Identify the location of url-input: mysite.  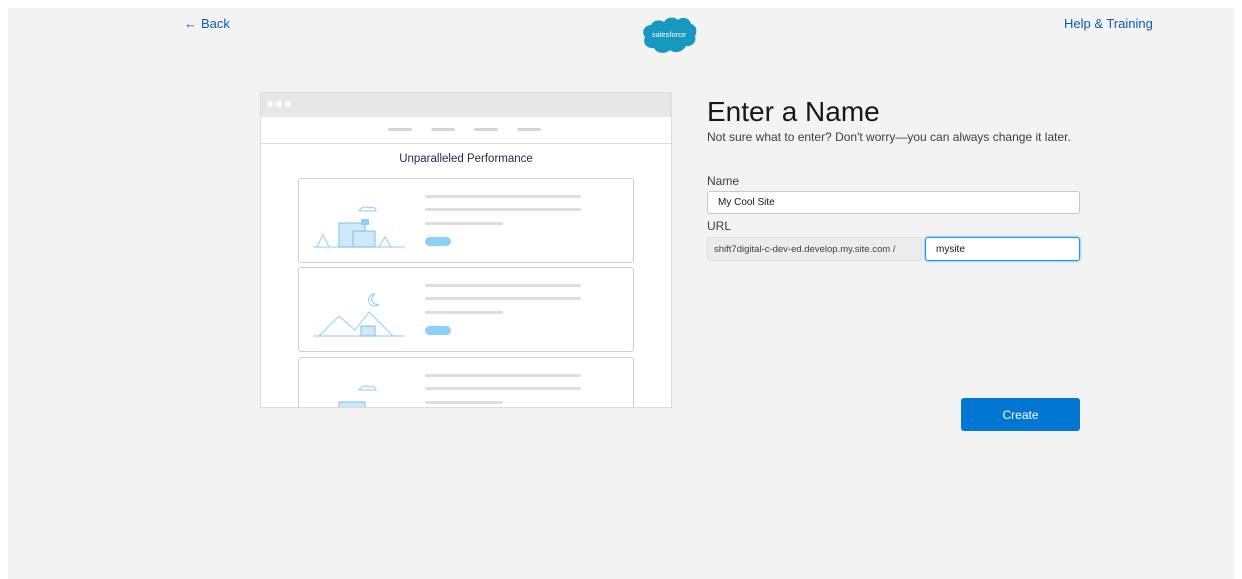
(1002, 249).